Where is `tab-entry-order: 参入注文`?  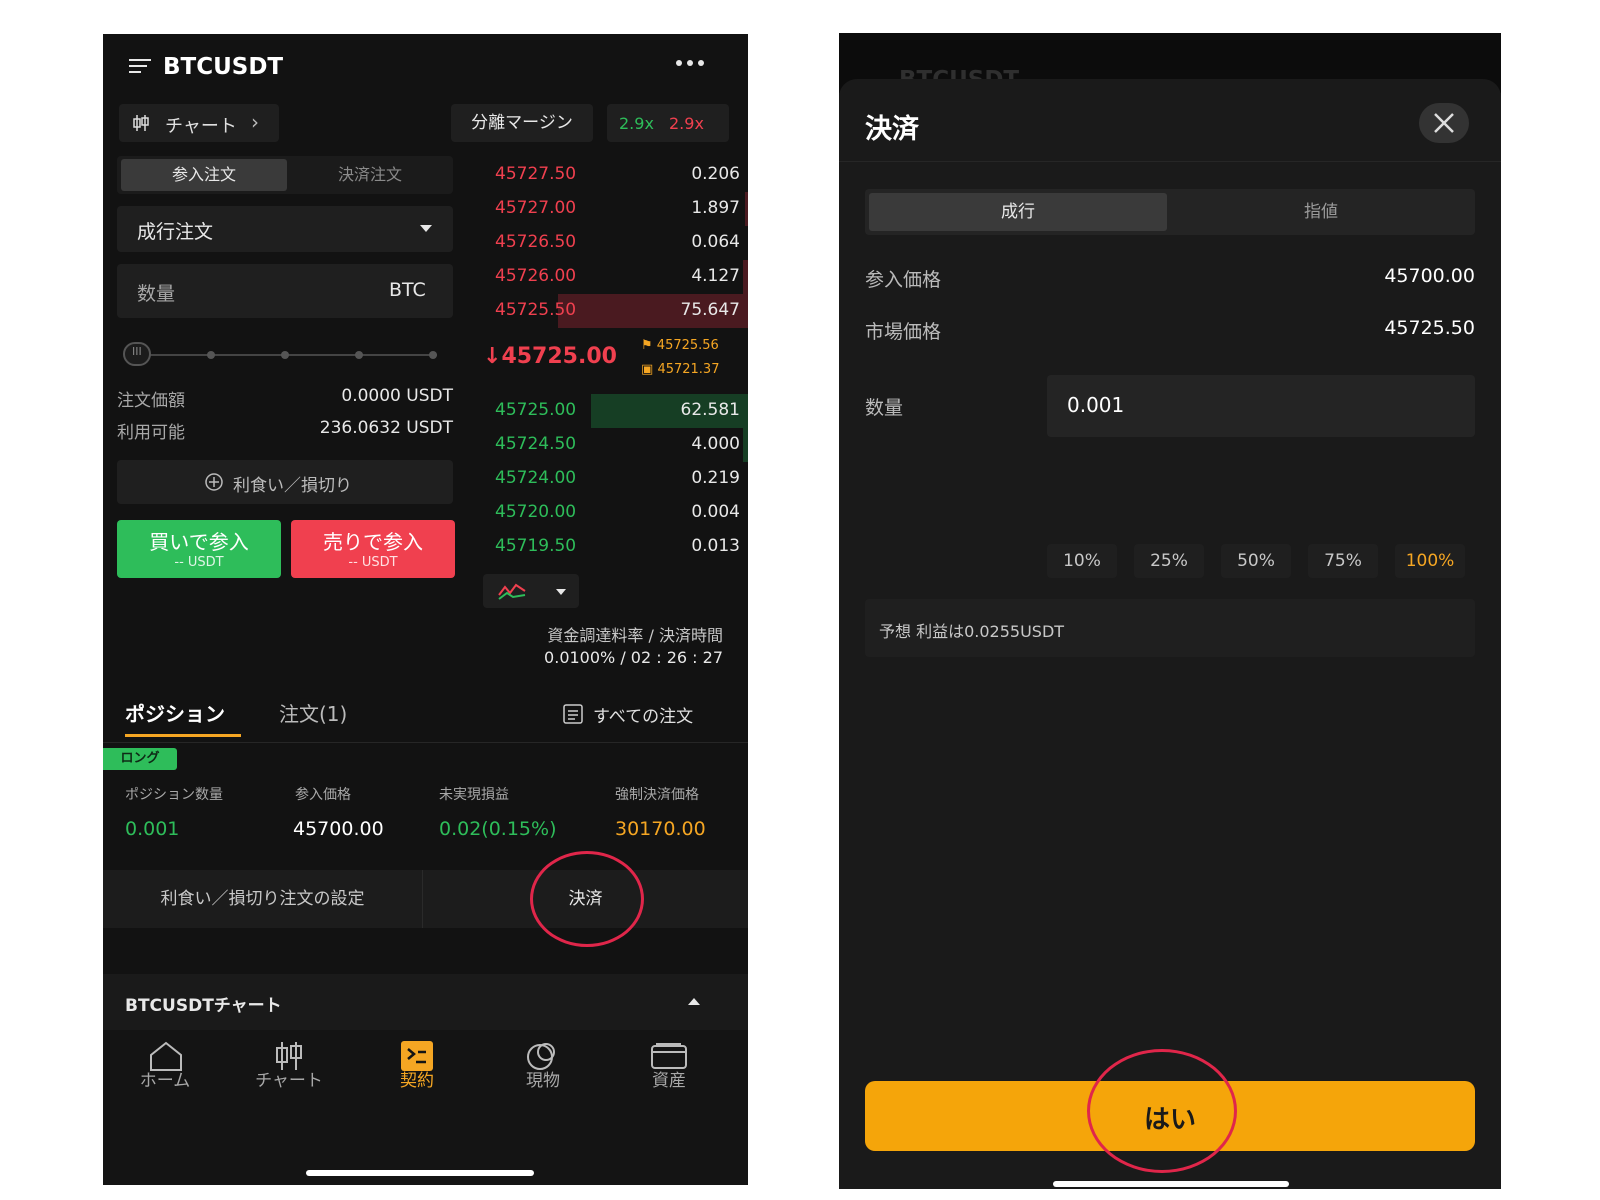 tab-entry-order: 参入注文 is located at coordinates (204, 175).